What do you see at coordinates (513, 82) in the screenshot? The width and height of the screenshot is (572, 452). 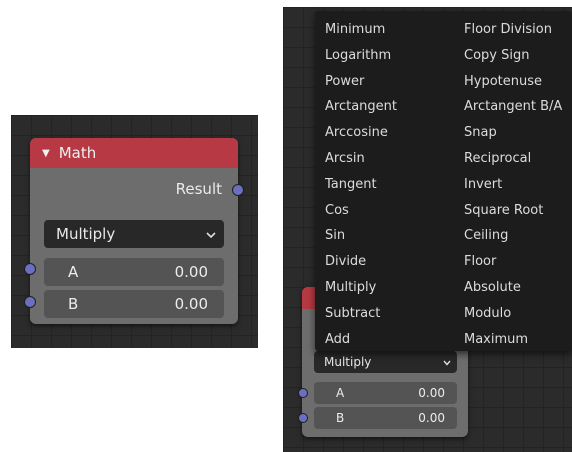 I see `menu-item-hypotenuse: Hypotenuse` at bounding box center [513, 82].